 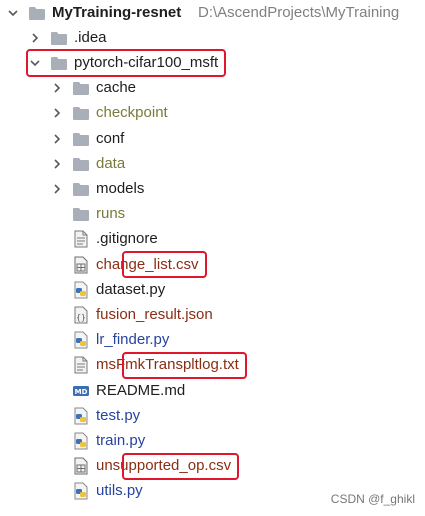 What do you see at coordinates (164, 466) in the screenshot?
I see `tree-item-label: unsupported_op.csv` at bounding box center [164, 466].